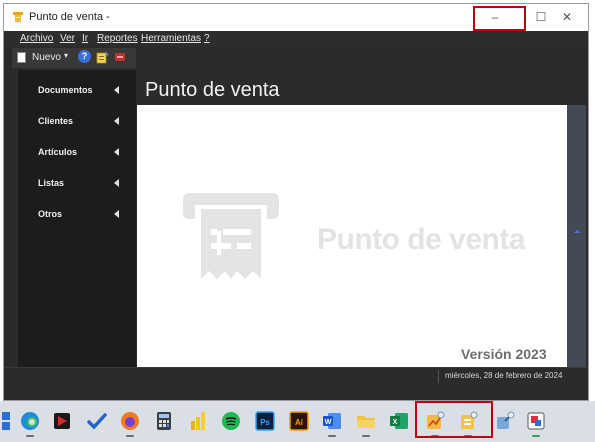 This screenshot has height=442, width=595. I want to click on window-title: Punto de venta -, so click(69, 17).